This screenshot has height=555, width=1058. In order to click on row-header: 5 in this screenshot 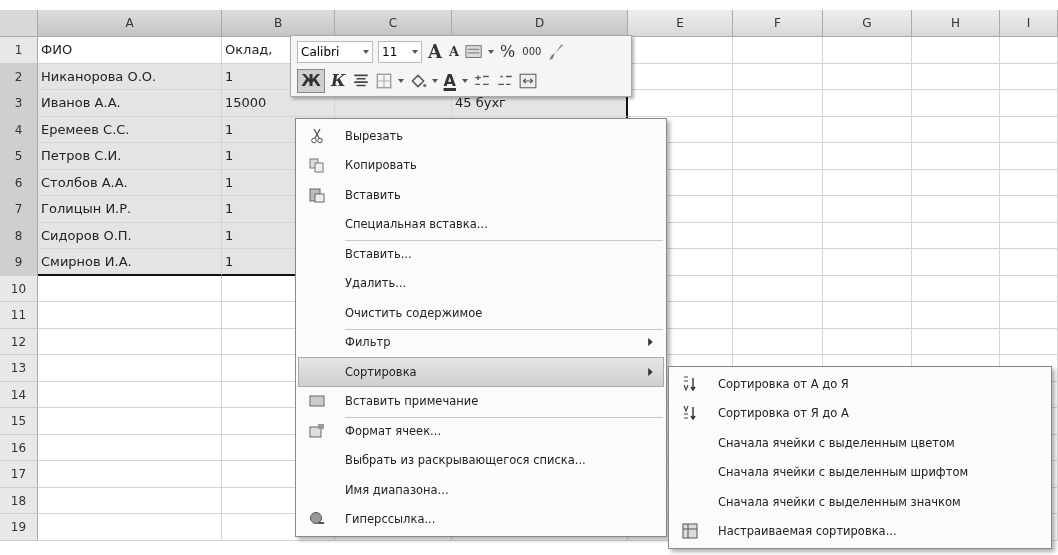, I will do `click(19, 156)`.